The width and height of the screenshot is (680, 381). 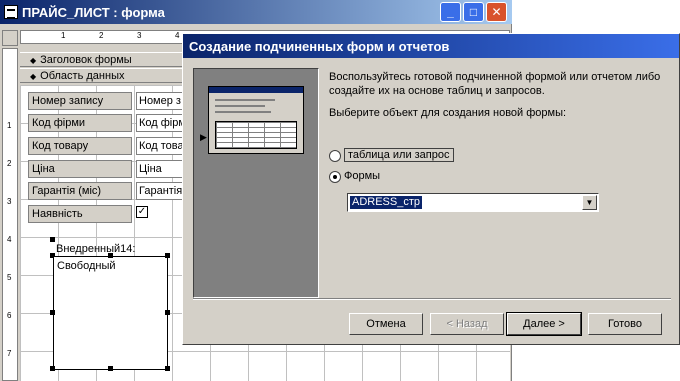 I want to click on finish-button: Готово, so click(x=625, y=324).